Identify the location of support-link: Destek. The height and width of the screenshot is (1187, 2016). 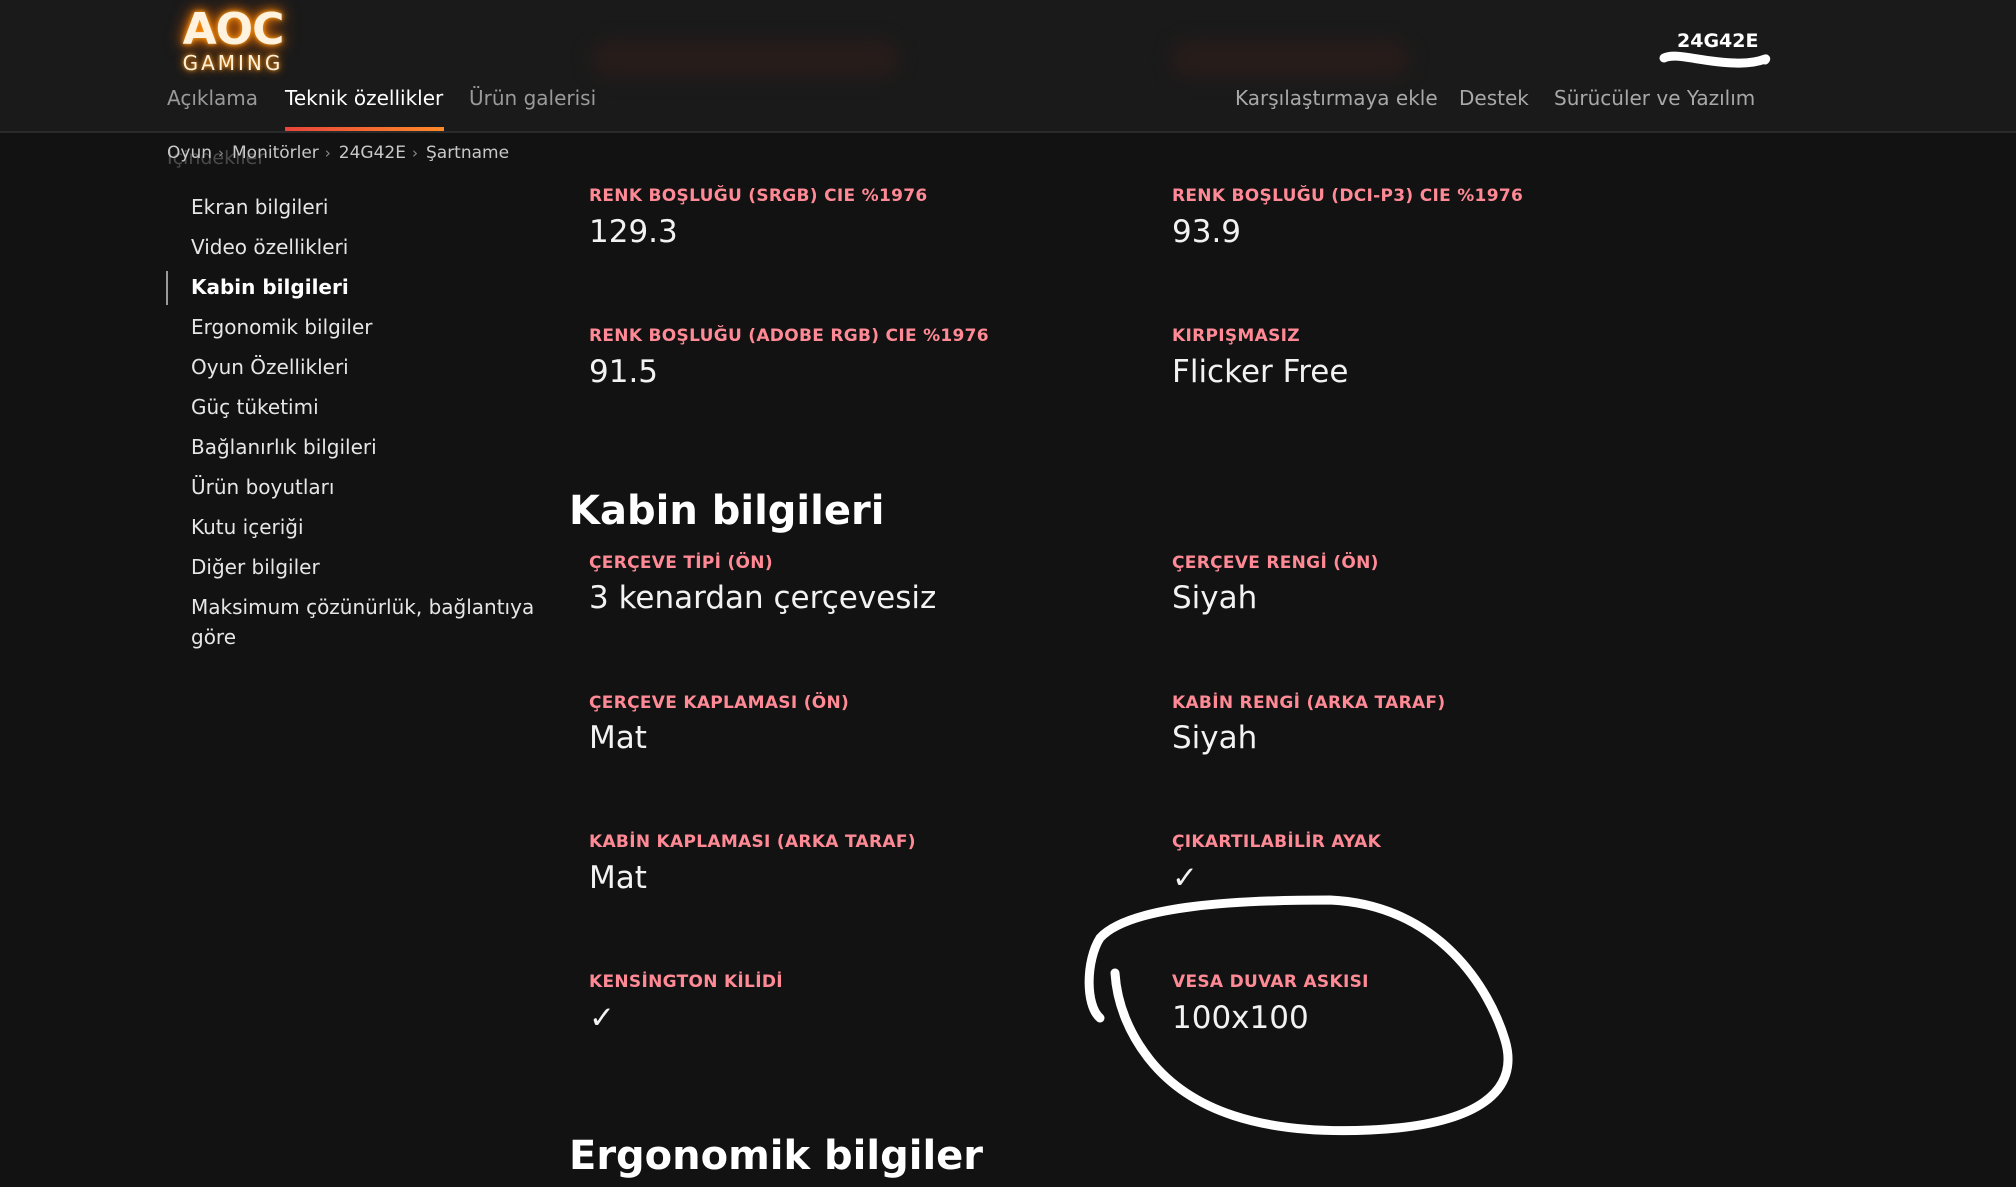
(1494, 98).